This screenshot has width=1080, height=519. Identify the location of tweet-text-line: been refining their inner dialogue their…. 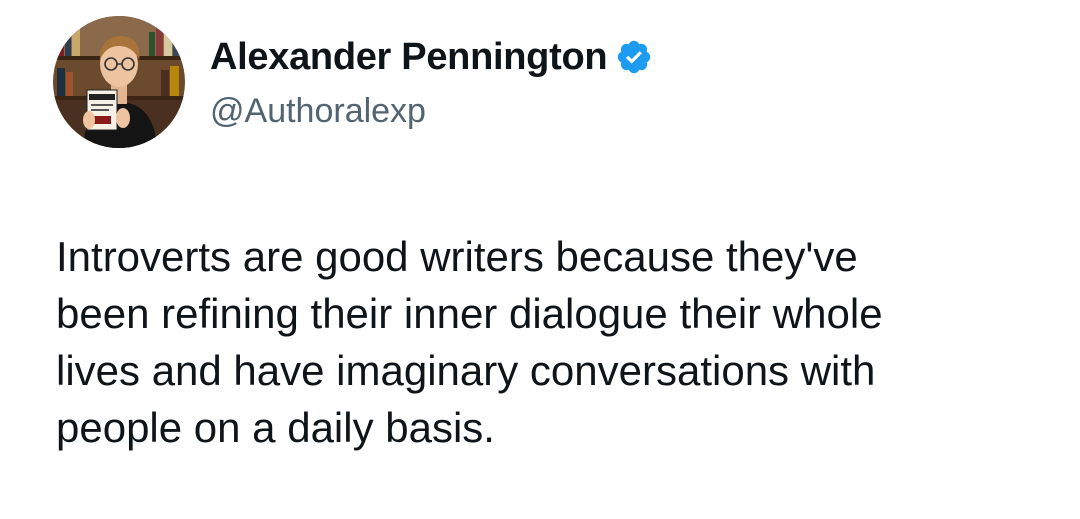
(469, 313).